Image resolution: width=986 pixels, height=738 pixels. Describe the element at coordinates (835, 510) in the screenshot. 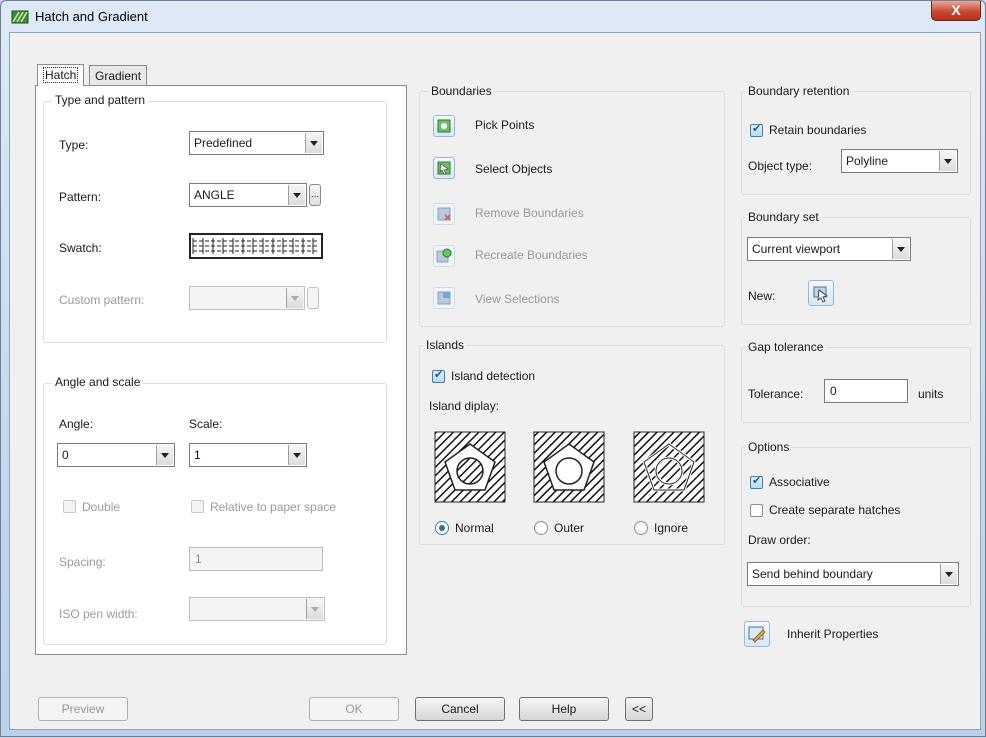

I see `separate-hatches-label: Create separate hatches` at that location.